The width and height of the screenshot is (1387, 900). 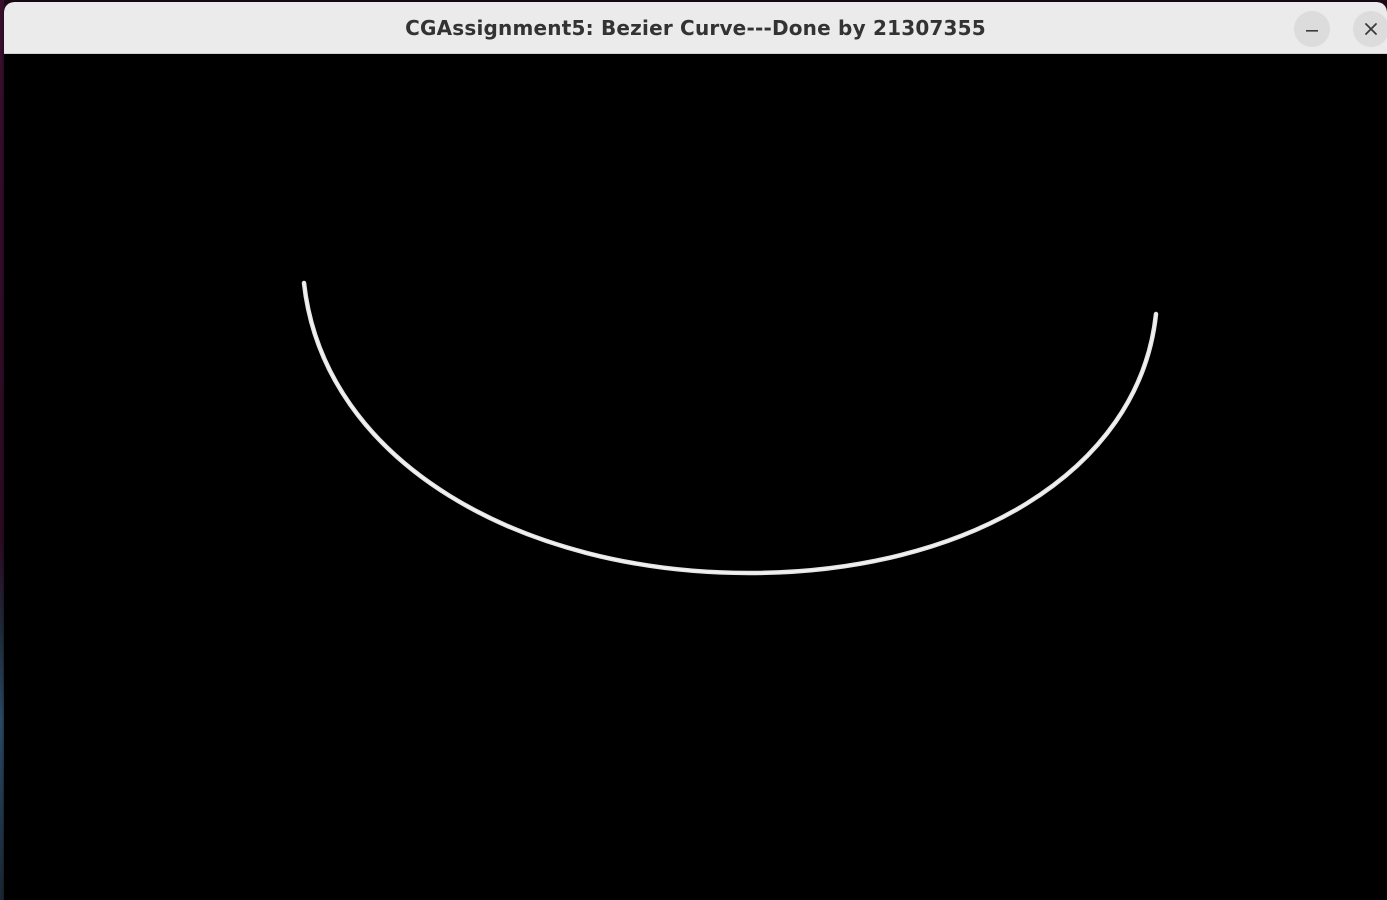 I want to click on minimize-icon, so click(x=1312, y=29).